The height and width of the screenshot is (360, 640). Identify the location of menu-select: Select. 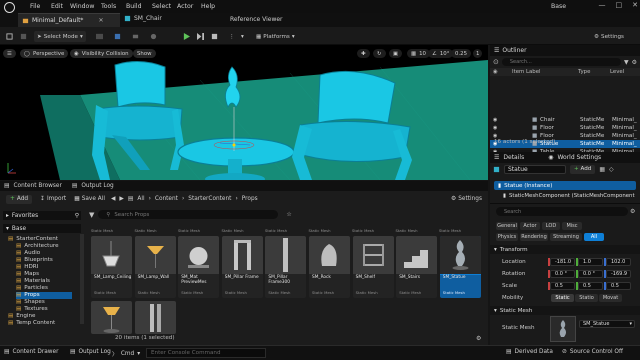
(161, 6).